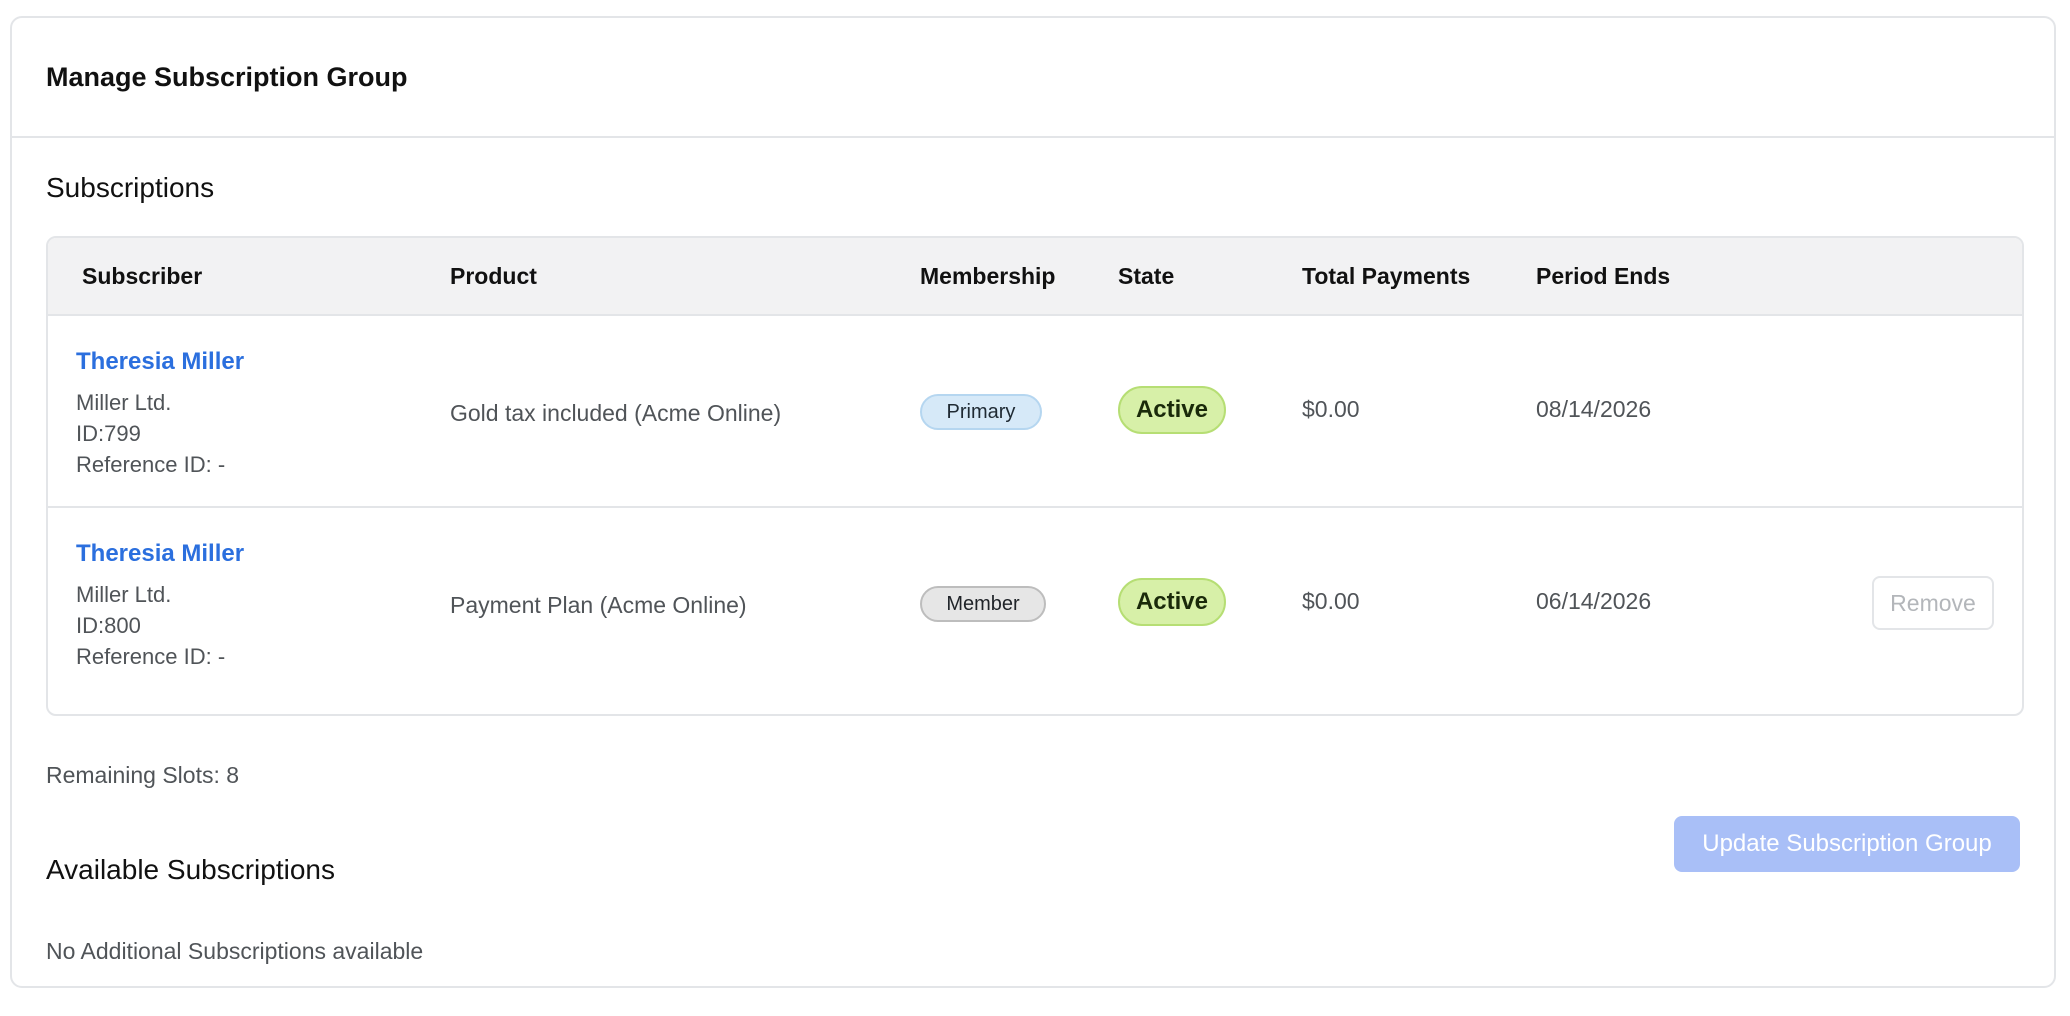 The width and height of the screenshot is (2070, 1016). Describe the element at coordinates (493, 276) in the screenshot. I see `column-header-product: Product` at that location.